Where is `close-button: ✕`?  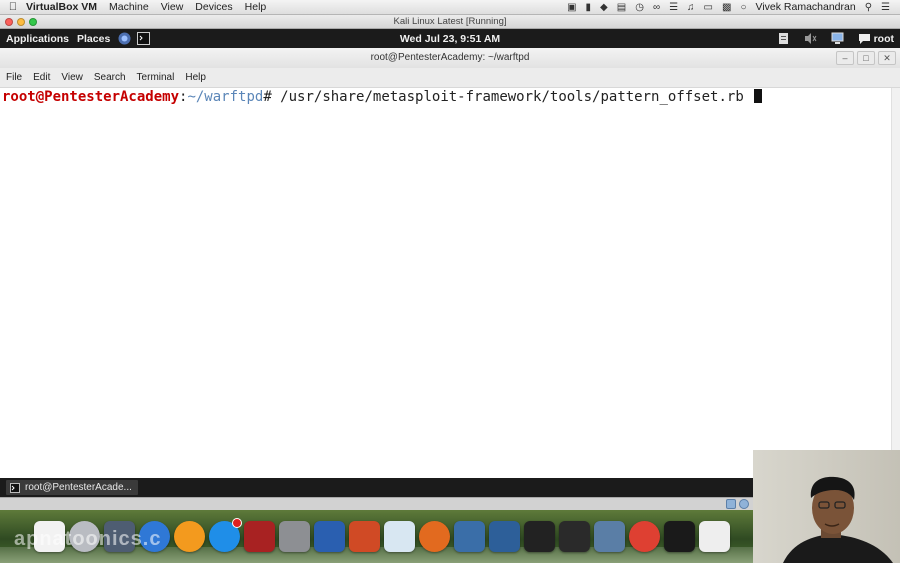 close-button: ✕ is located at coordinates (887, 58).